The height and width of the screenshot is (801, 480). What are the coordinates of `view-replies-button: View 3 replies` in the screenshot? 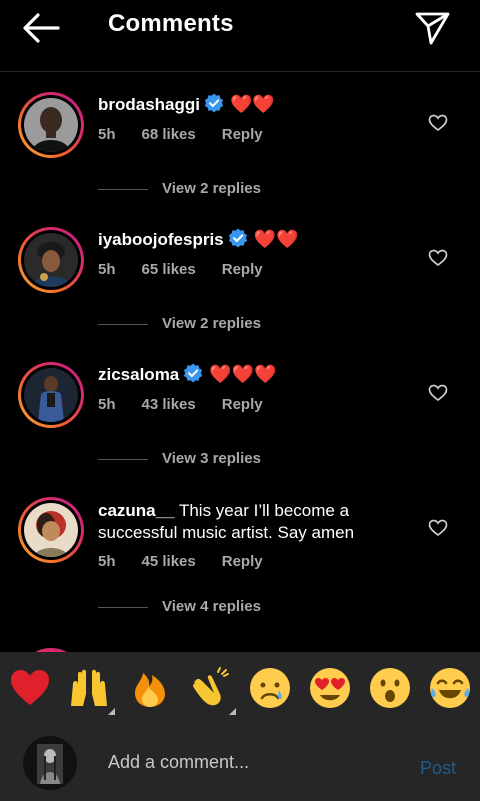 It's located at (179, 460).